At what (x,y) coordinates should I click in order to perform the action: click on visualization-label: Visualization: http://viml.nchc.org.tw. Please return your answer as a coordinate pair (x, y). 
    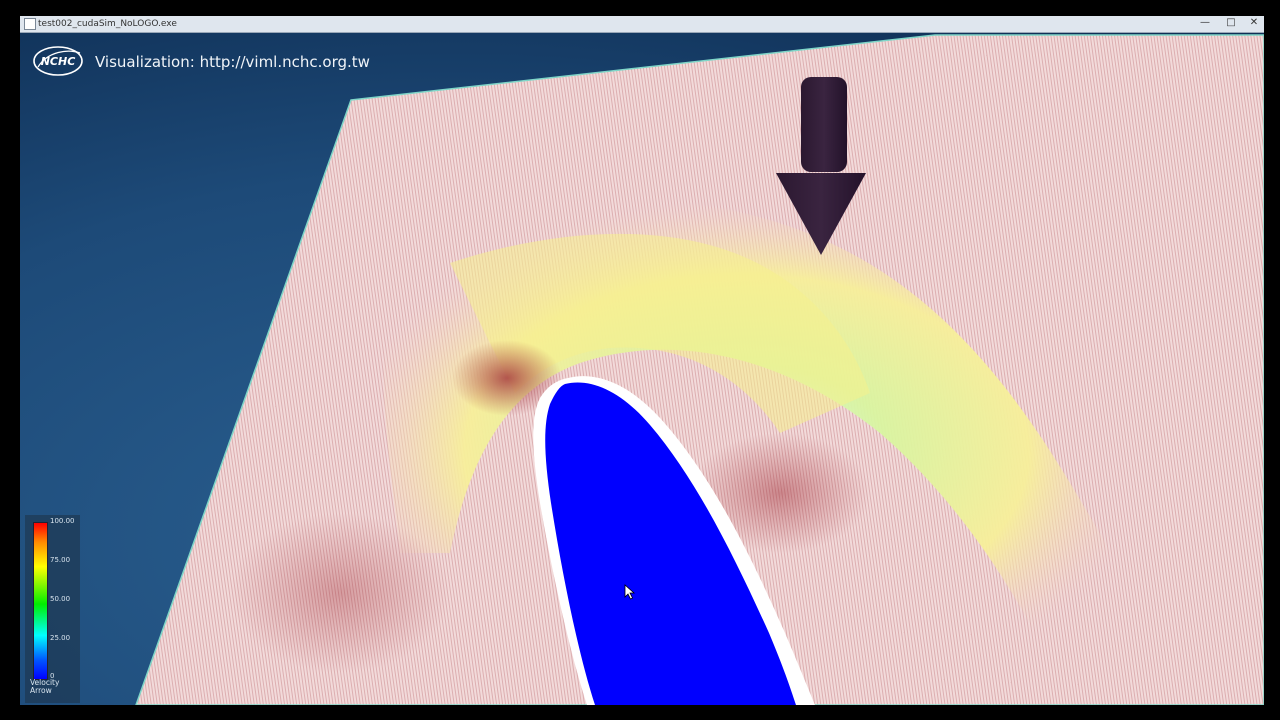
    Looking at the image, I should click on (232, 62).